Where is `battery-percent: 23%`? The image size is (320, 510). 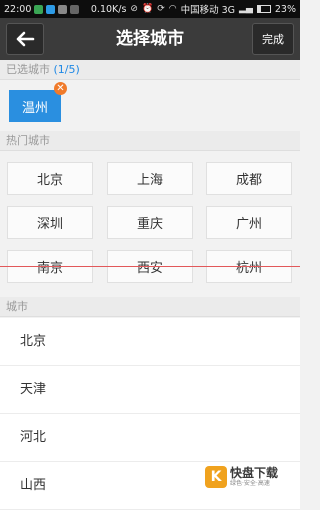
battery-percent: 23% is located at coordinates (285, 9).